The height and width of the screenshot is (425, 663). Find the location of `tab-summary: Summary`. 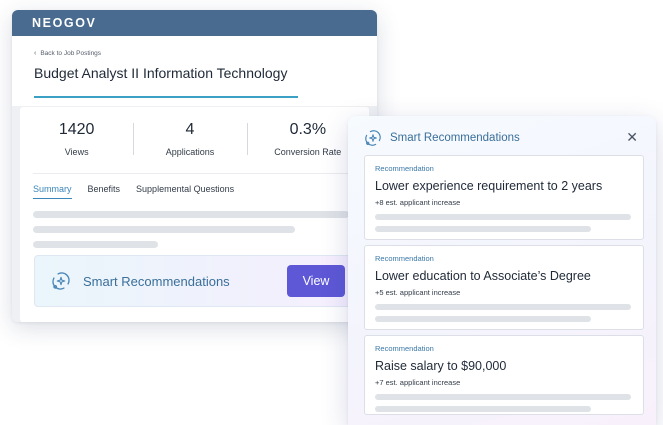

tab-summary: Summary is located at coordinates (52, 191).